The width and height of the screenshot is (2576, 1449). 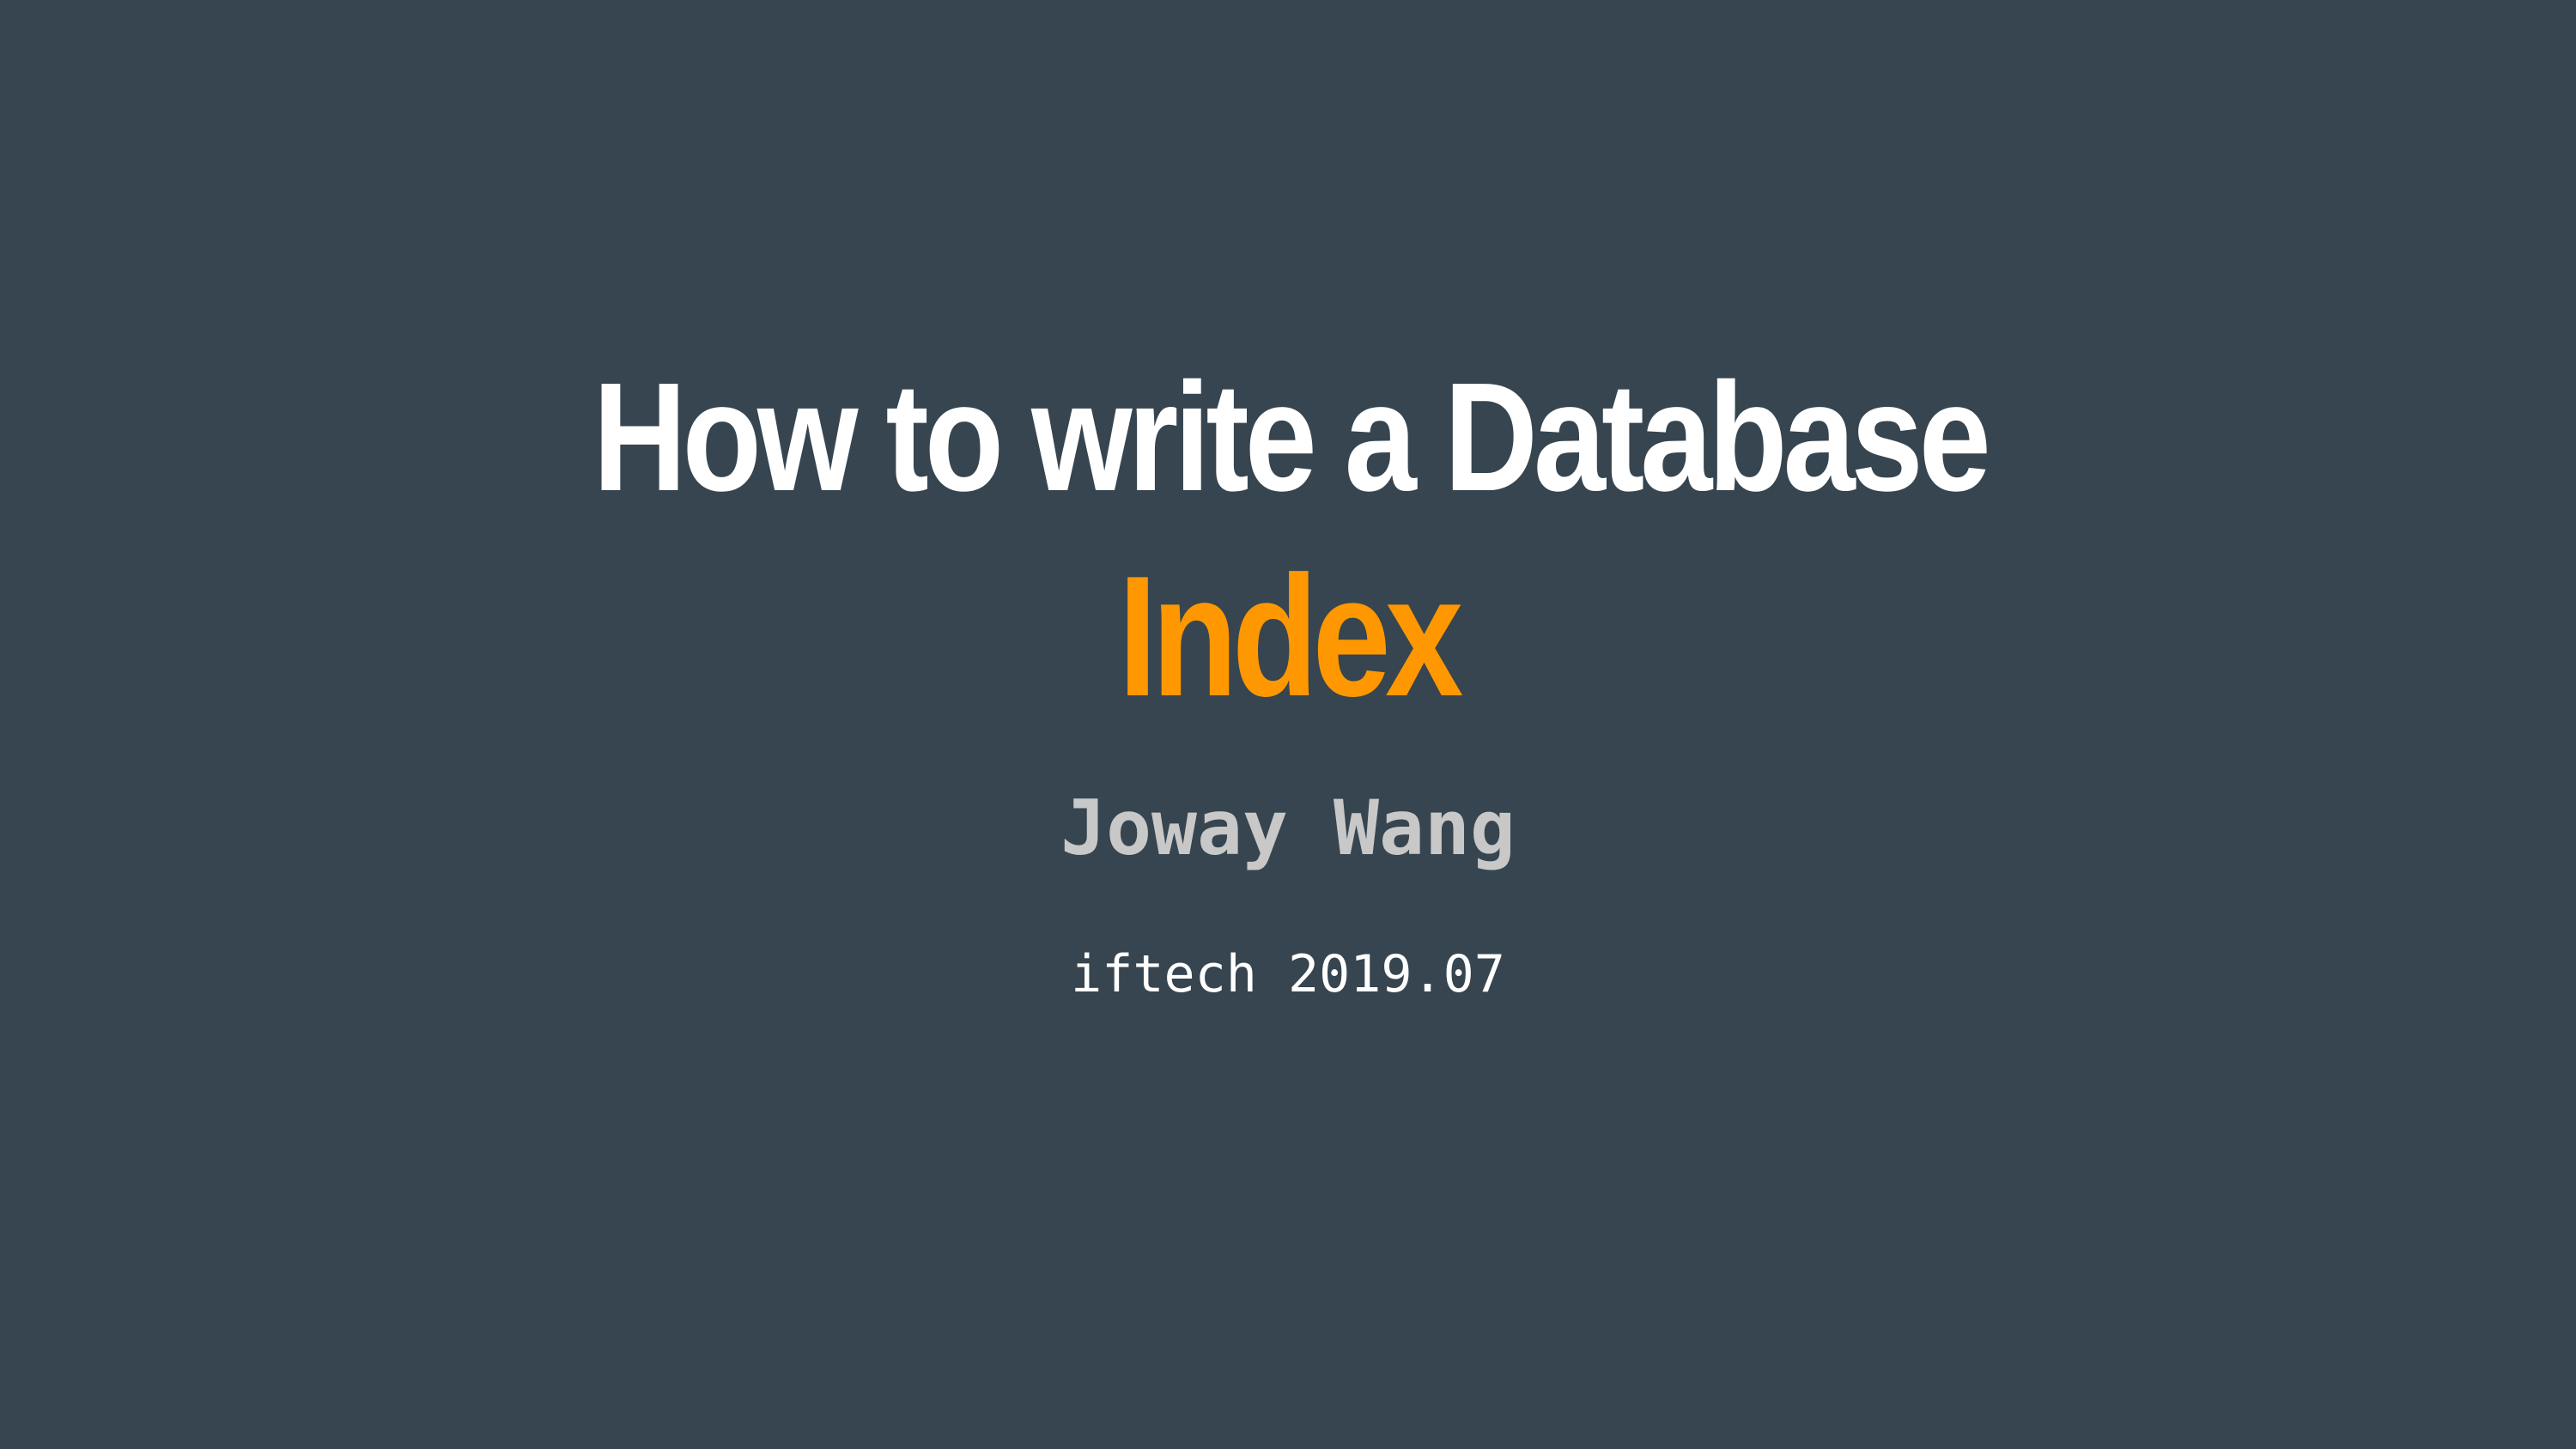 I want to click on slide-title: How to write a Database, so click(x=1291, y=437).